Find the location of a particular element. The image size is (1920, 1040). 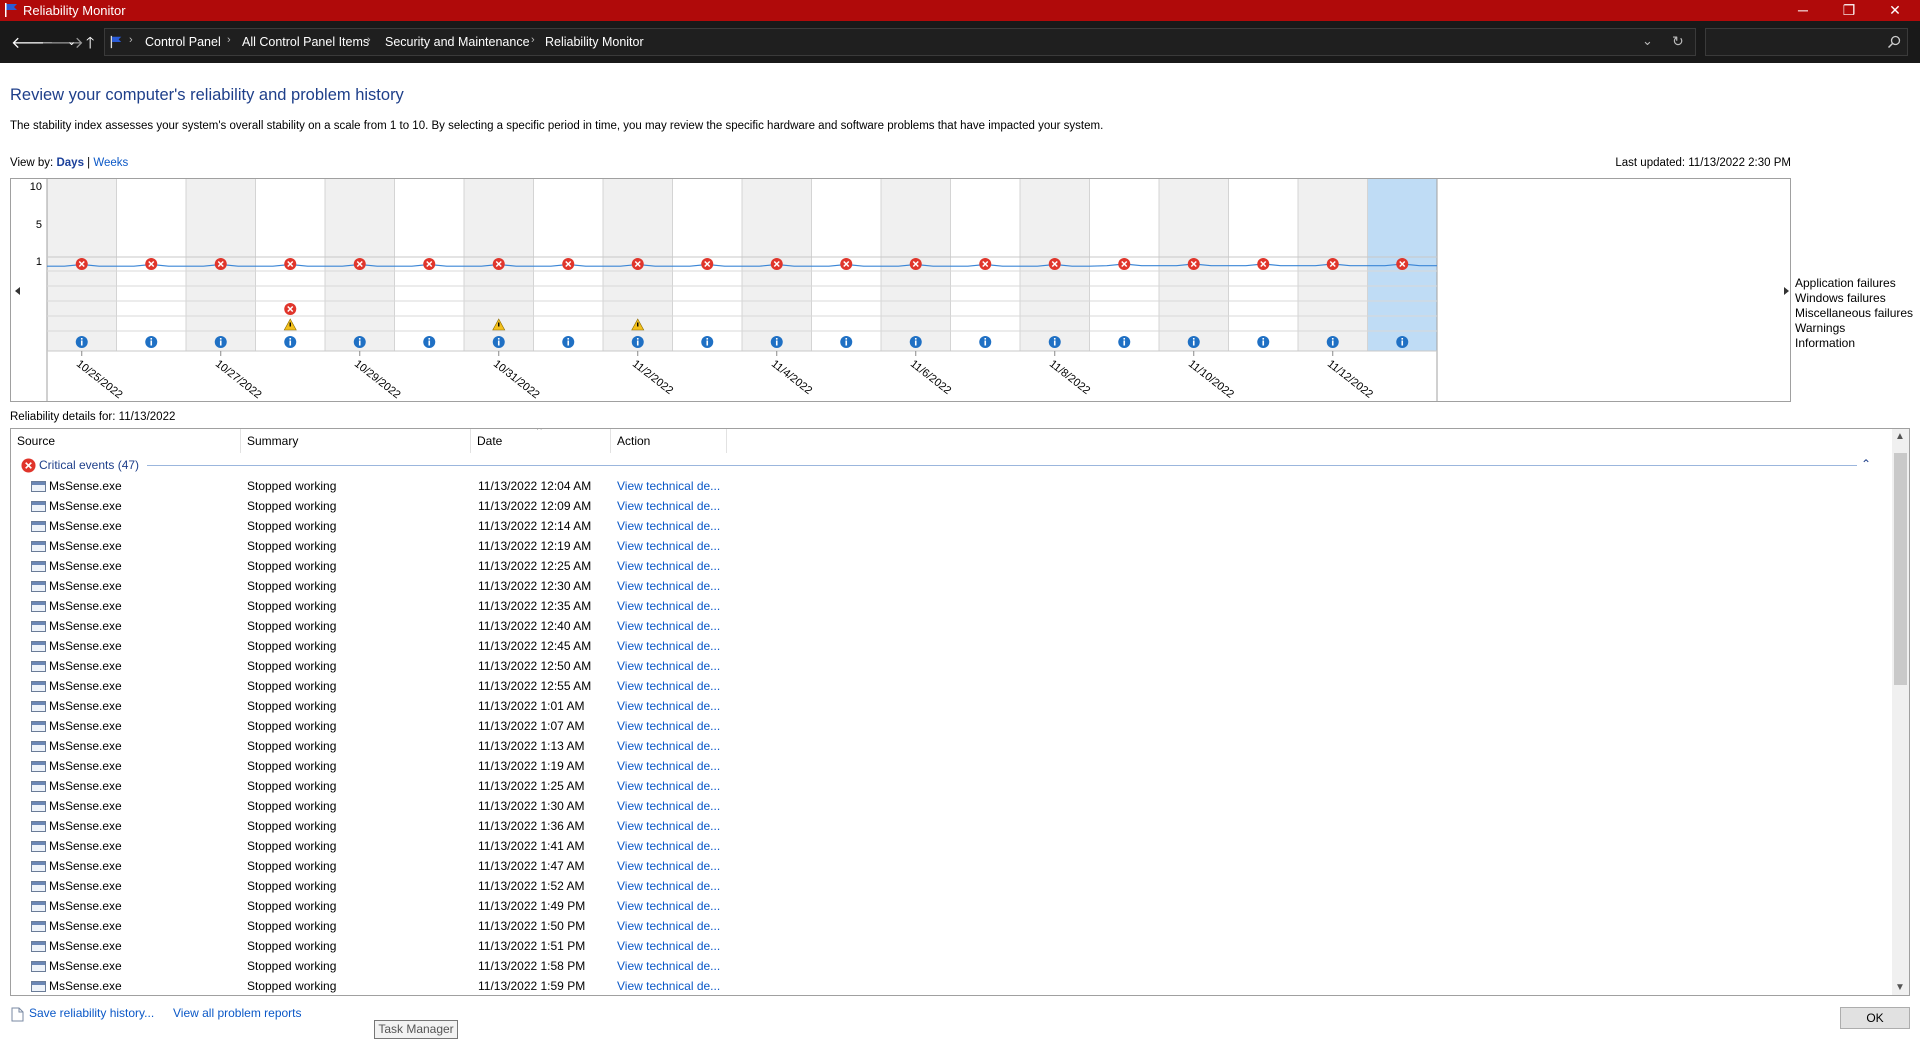

close-button: ✕ is located at coordinates (1895, 10).